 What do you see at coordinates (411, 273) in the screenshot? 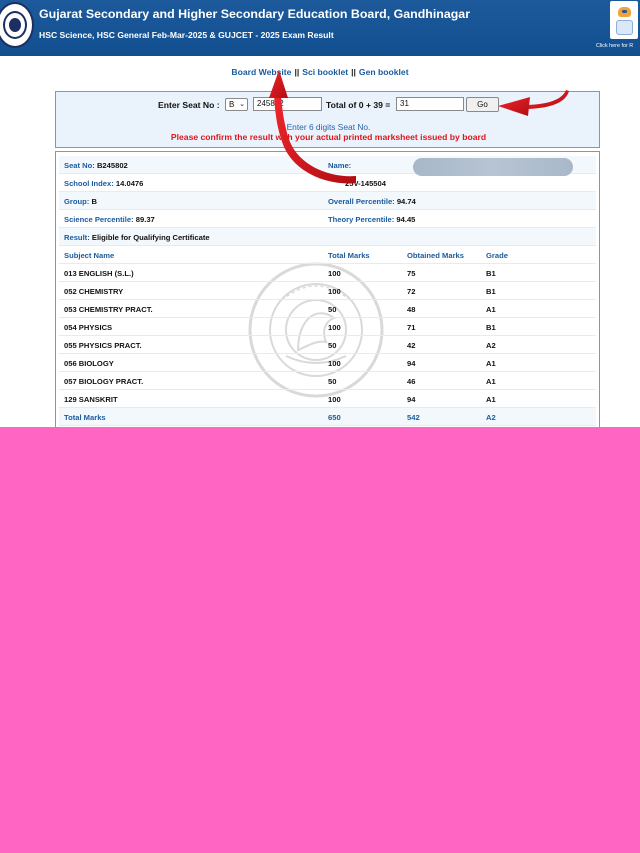
I see `obtained-marks: 75` at bounding box center [411, 273].